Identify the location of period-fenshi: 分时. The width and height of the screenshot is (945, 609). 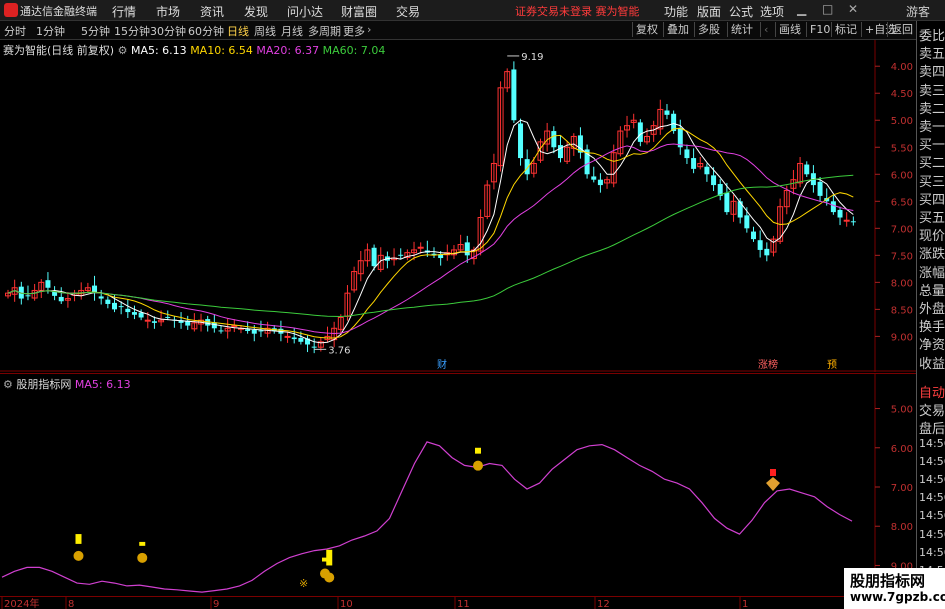
(15, 31).